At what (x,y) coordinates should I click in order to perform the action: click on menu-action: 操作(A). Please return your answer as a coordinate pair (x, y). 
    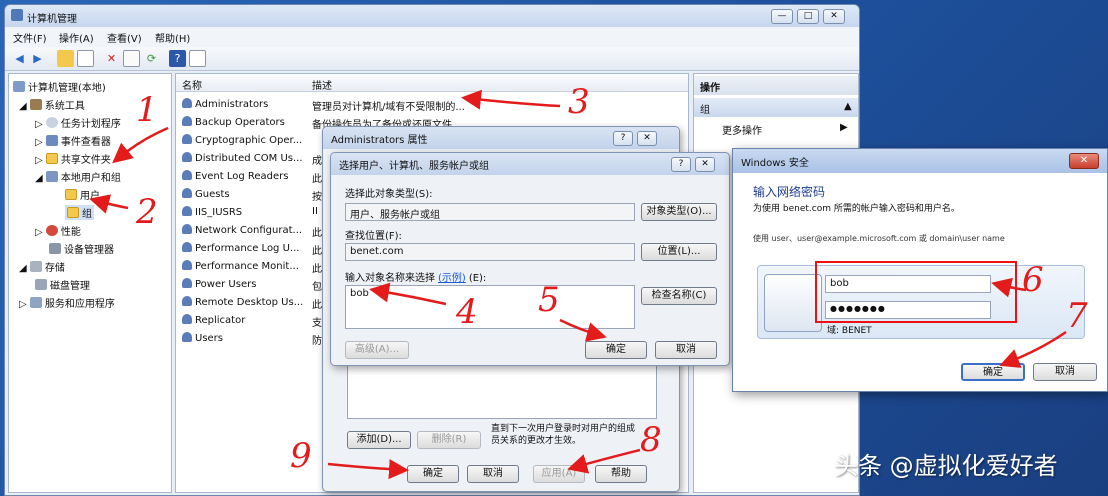
    Looking at the image, I should click on (76, 37).